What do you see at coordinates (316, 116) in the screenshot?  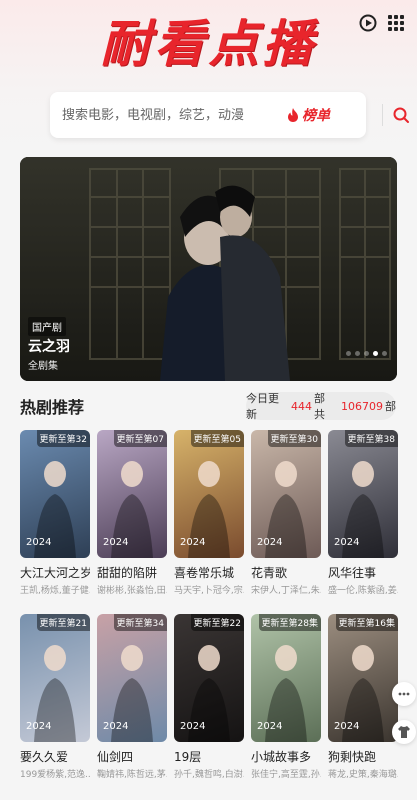 I see `rank-label: 榜单` at bounding box center [316, 116].